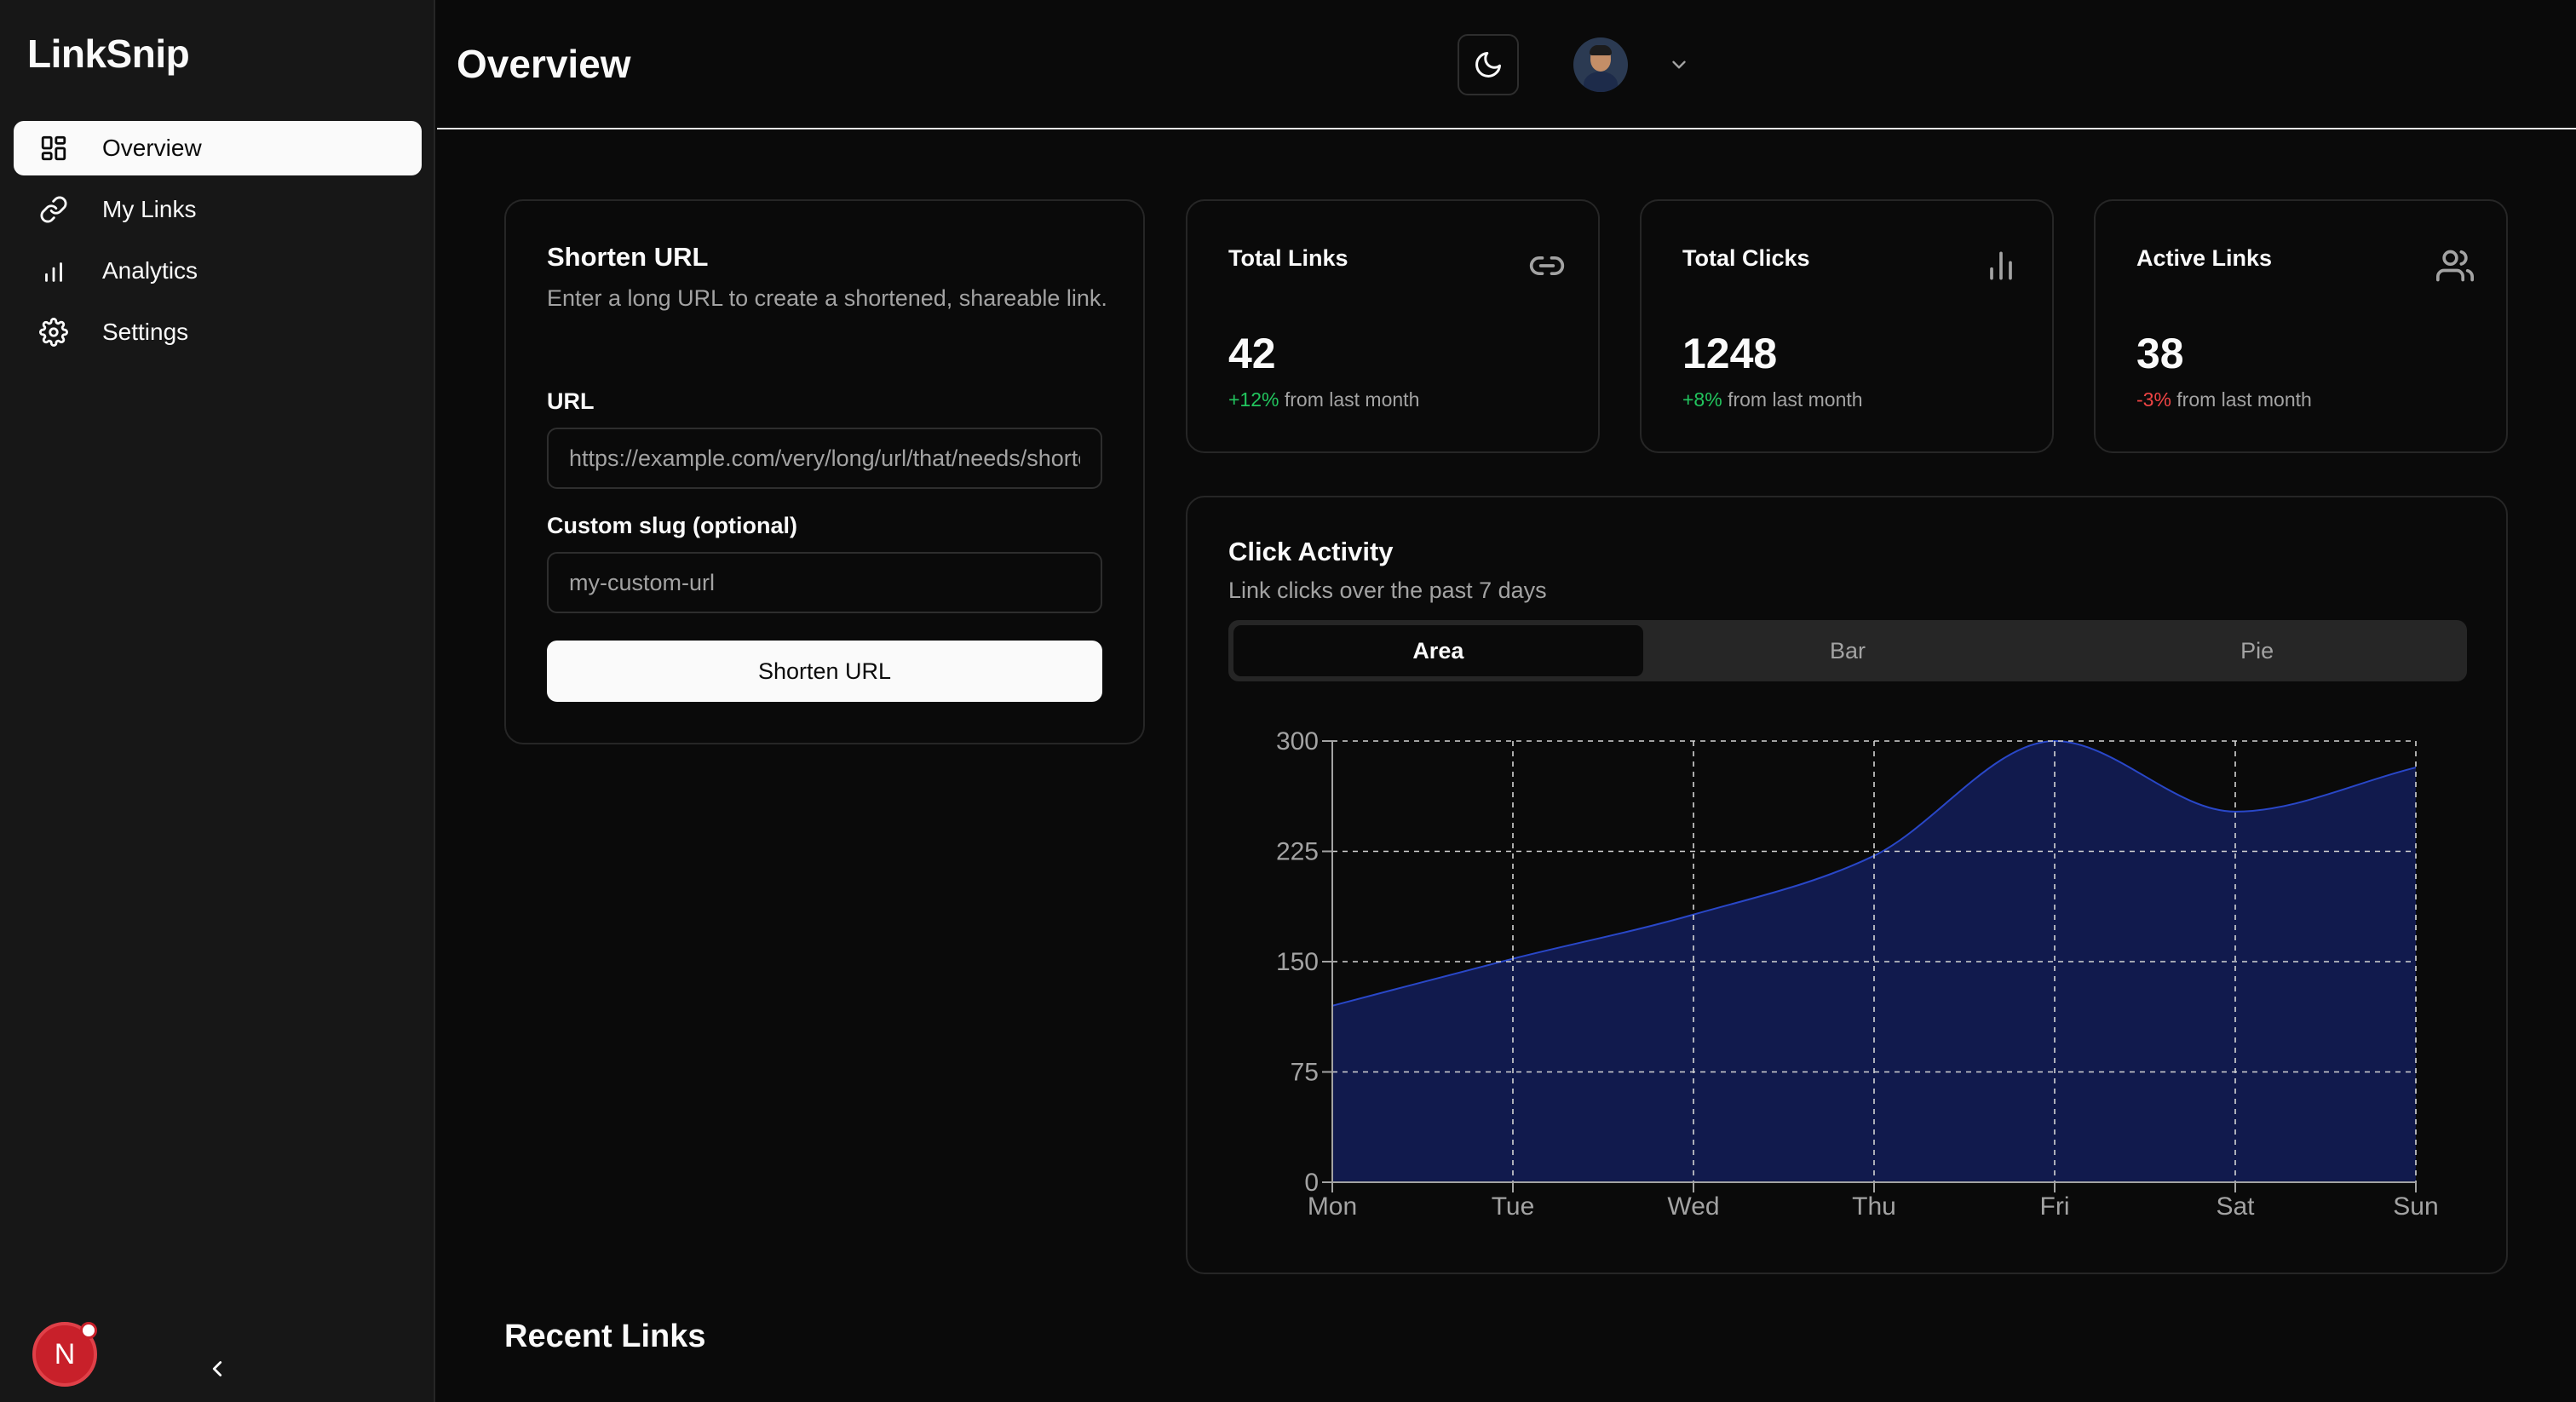  What do you see at coordinates (150, 270) in the screenshot?
I see `sidebar-item-label: Analytics` at bounding box center [150, 270].